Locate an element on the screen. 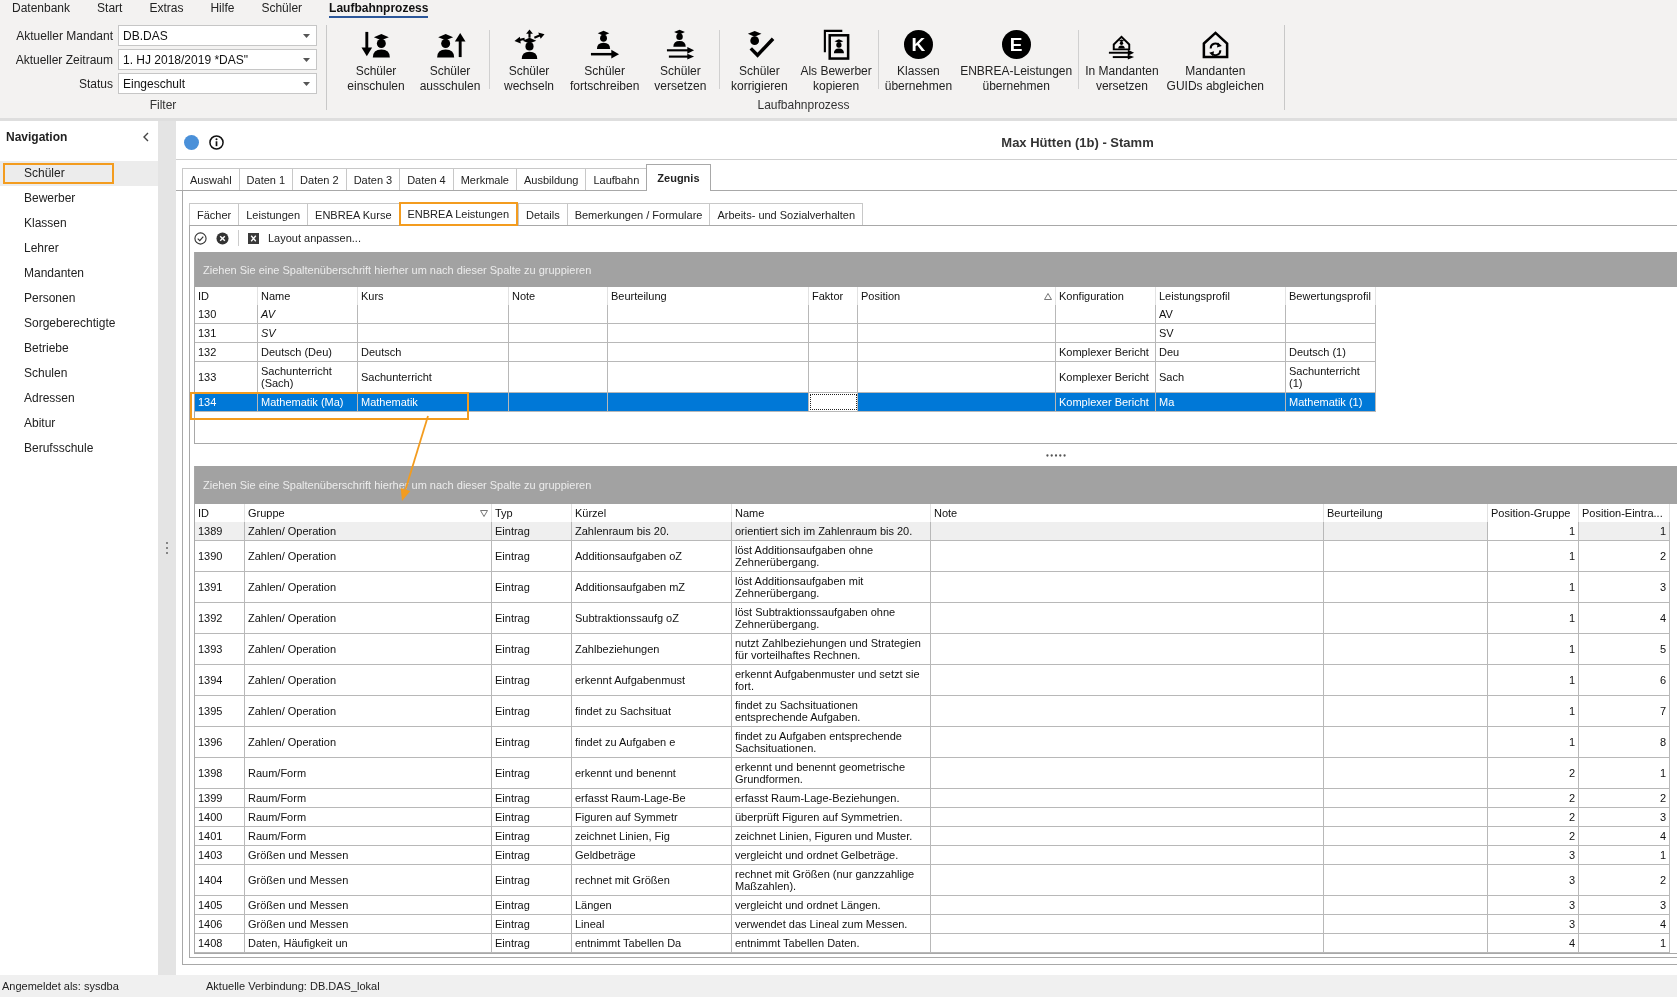 This screenshot has width=1677, height=997. nav-item: Mandanten is located at coordinates (79, 273).